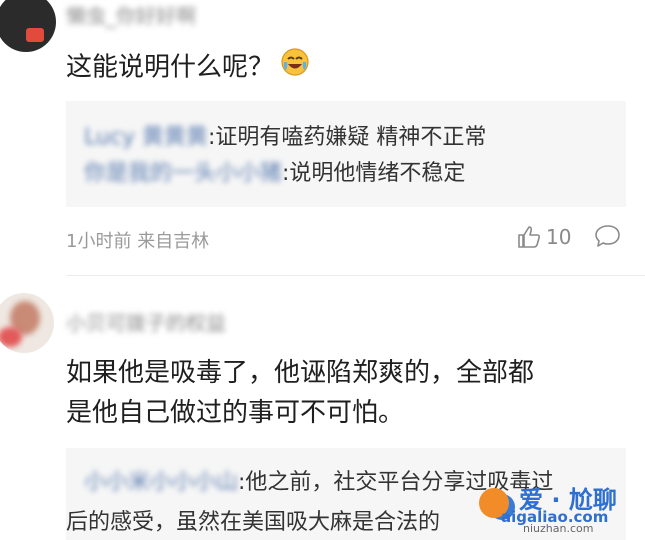 The height and width of the screenshot is (540, 645). I want to click on comment-text-line: 如果他是吸毒了，他诬陷郑爽的，全部都, so click(300, 373).